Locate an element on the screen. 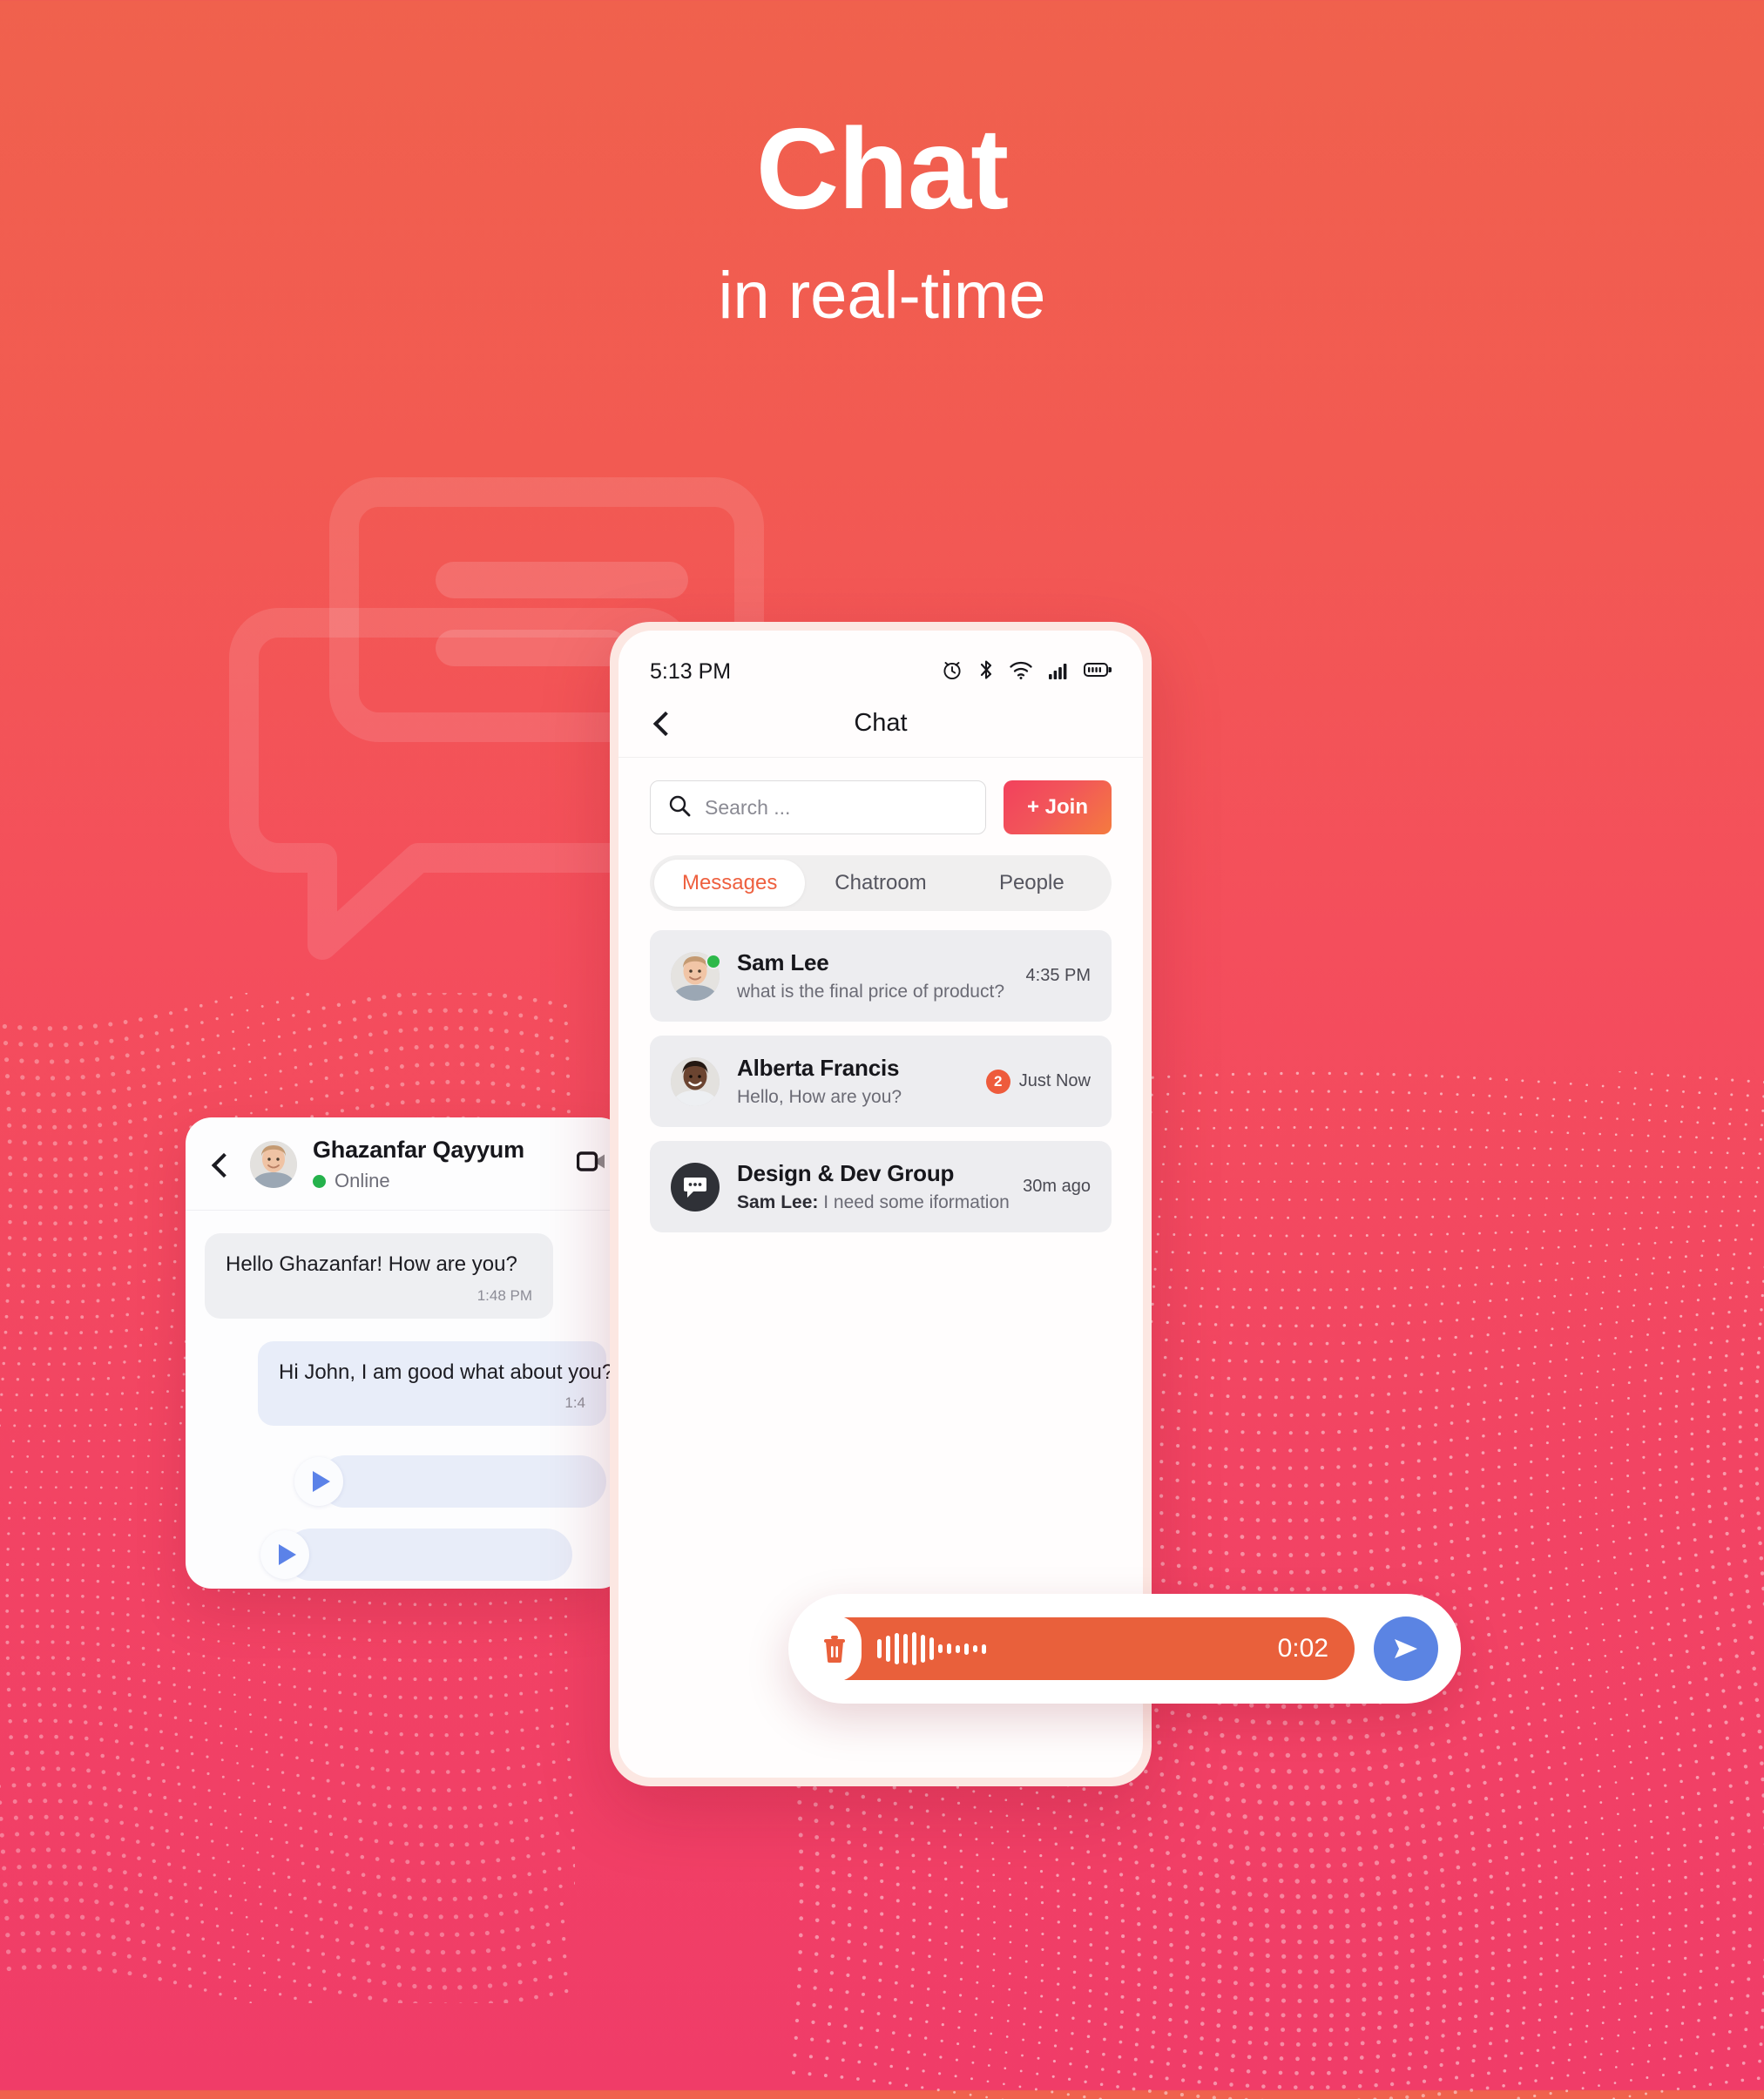 This screenshot has height=2099, width=1764. search-row: Search ... + Join is located at coordinates (880, 796).